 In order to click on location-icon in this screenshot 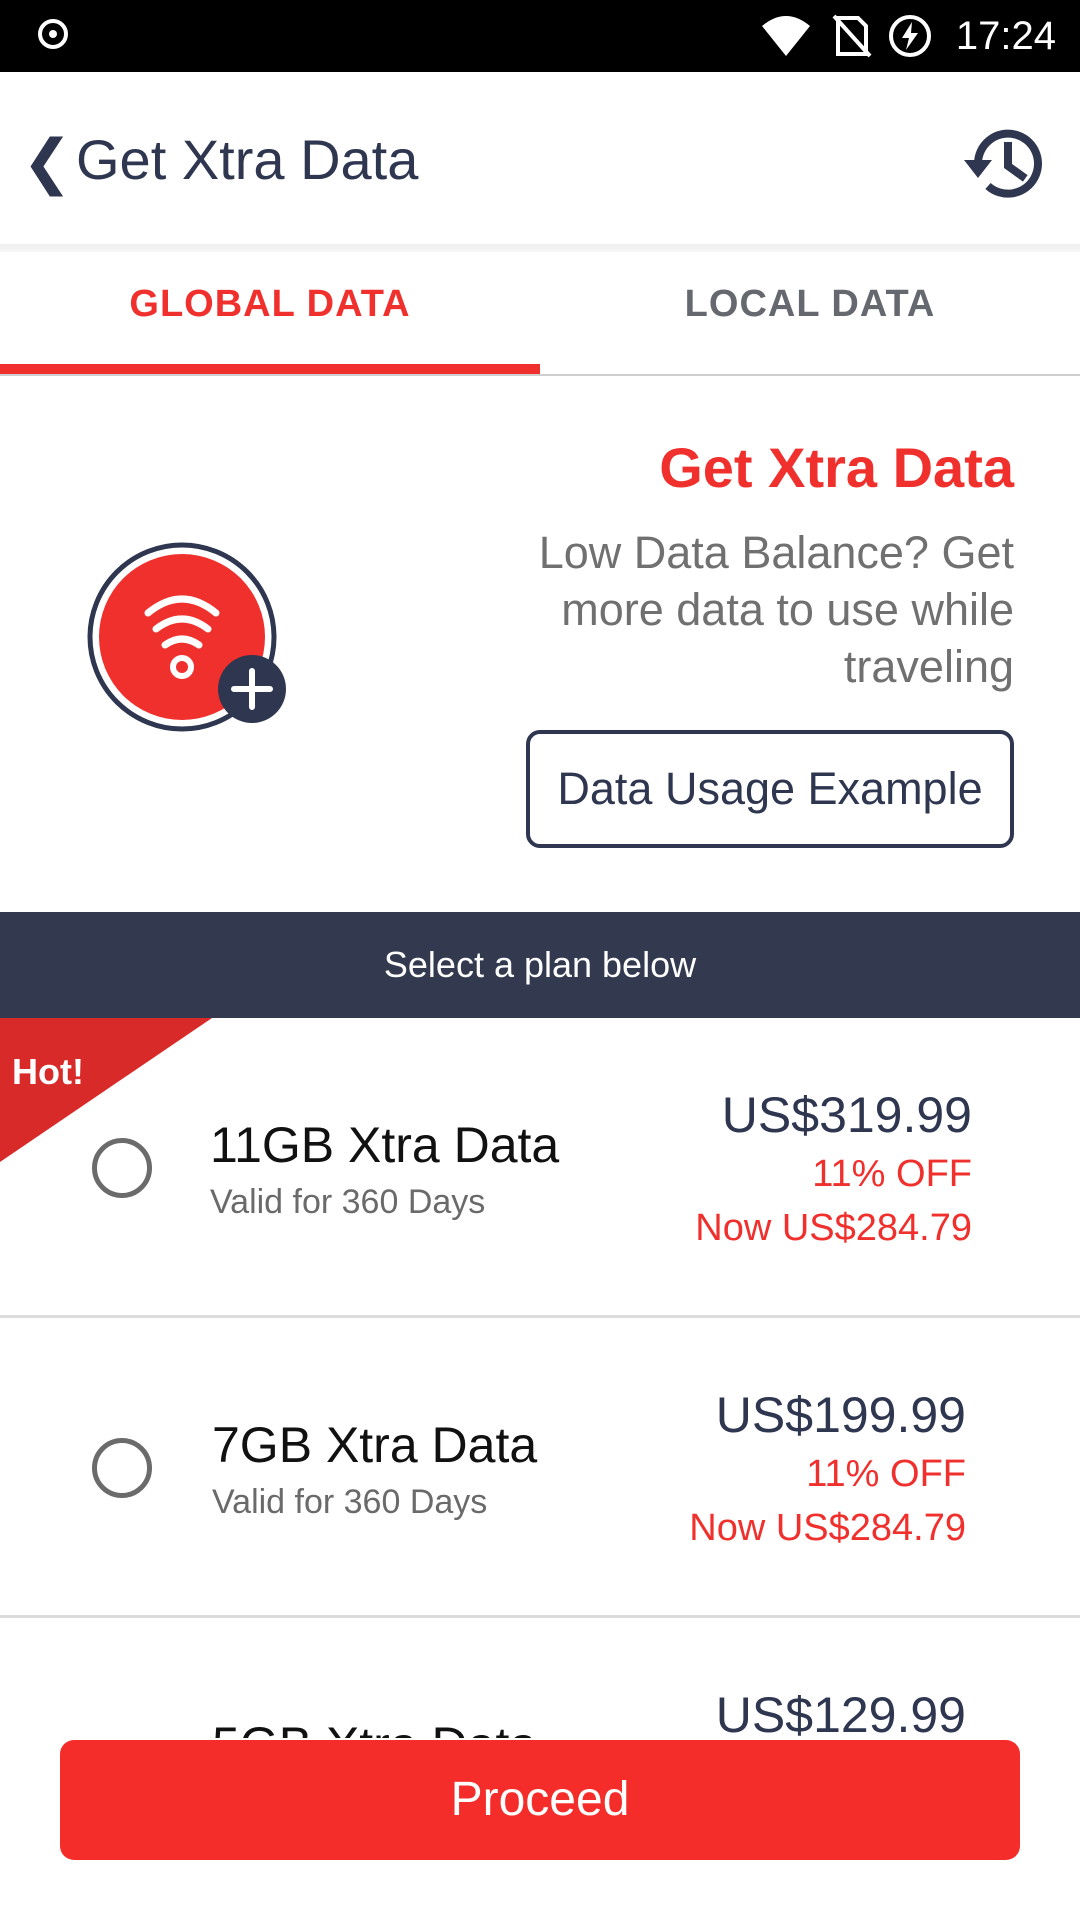, I will do `click(53, 34)`.